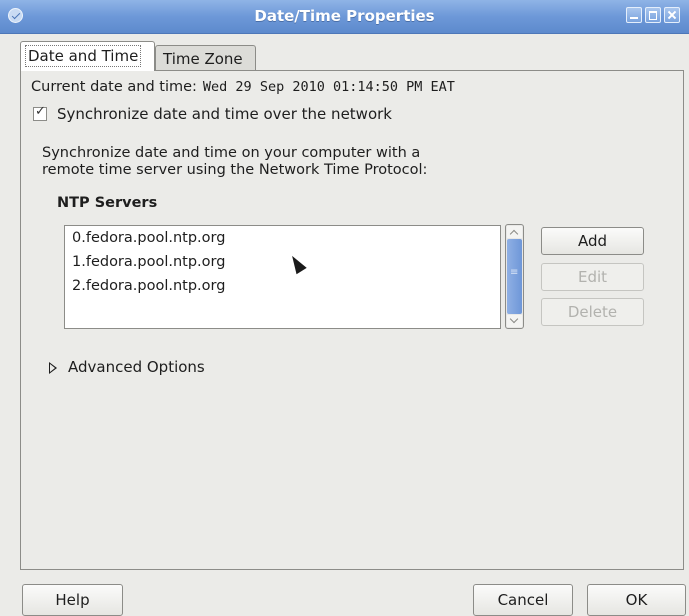 The image size is (689, 616). What do you see at coordinates (636, 600) in the screenshot?
I see `ok-button: OK` at bounding box center [636, 600].